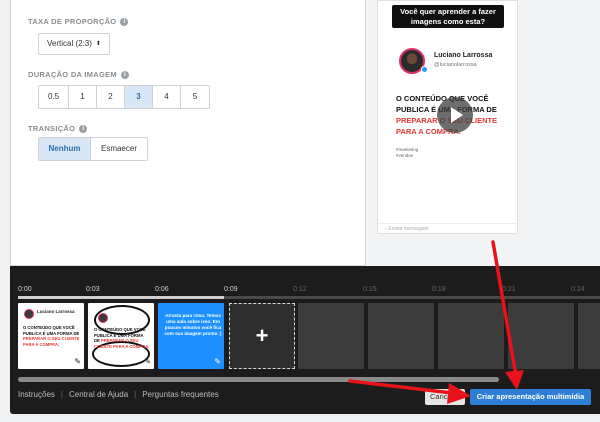 This screenshot has width=600, height=422. I want to click on profile-handle: @lucianolarrossa, so click(455, 65).